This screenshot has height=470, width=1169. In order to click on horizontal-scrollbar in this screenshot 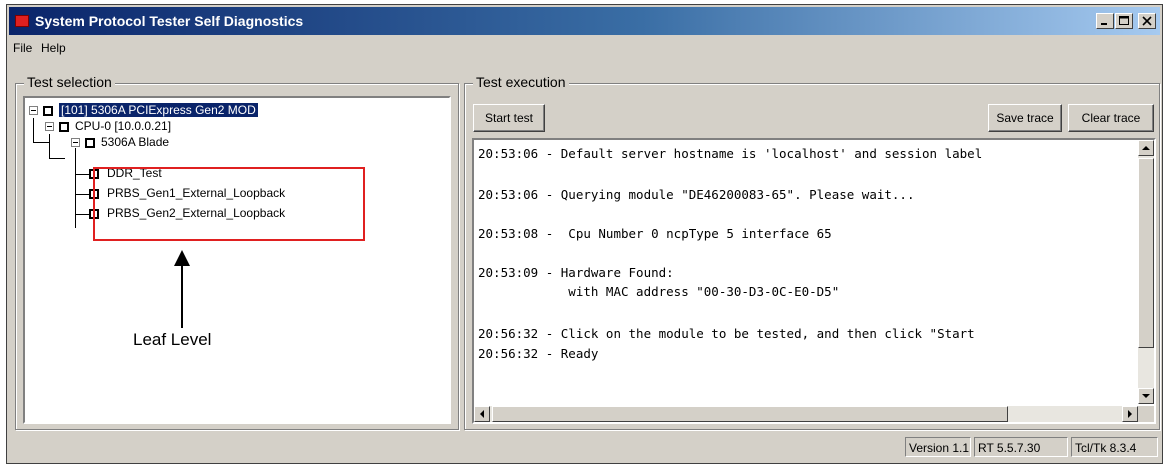, I will do `click(806, 414)`.